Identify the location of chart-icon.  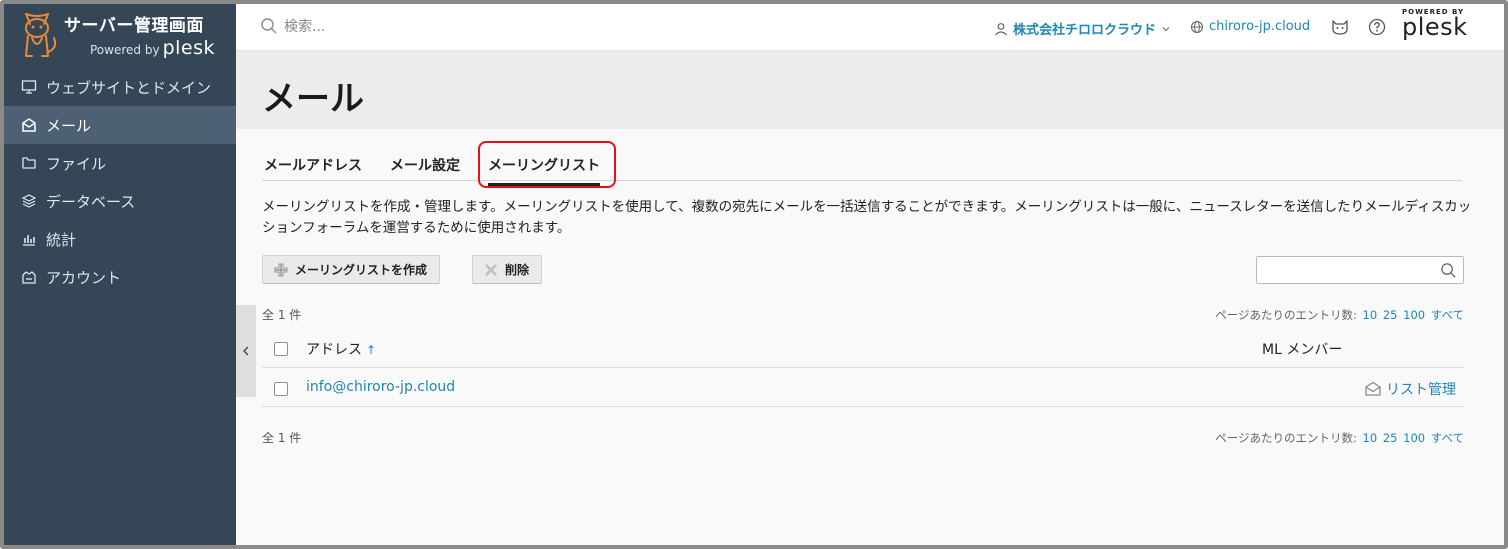
(29, 239).